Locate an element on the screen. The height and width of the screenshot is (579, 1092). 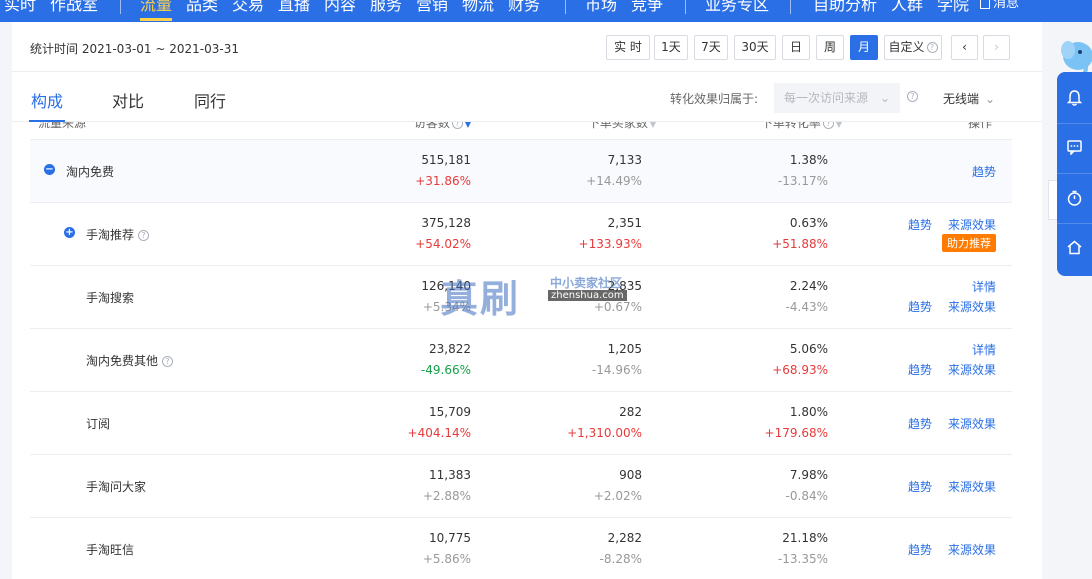
visitors-cell: 23,822 -49.66% is located at coordinates (445, 359).